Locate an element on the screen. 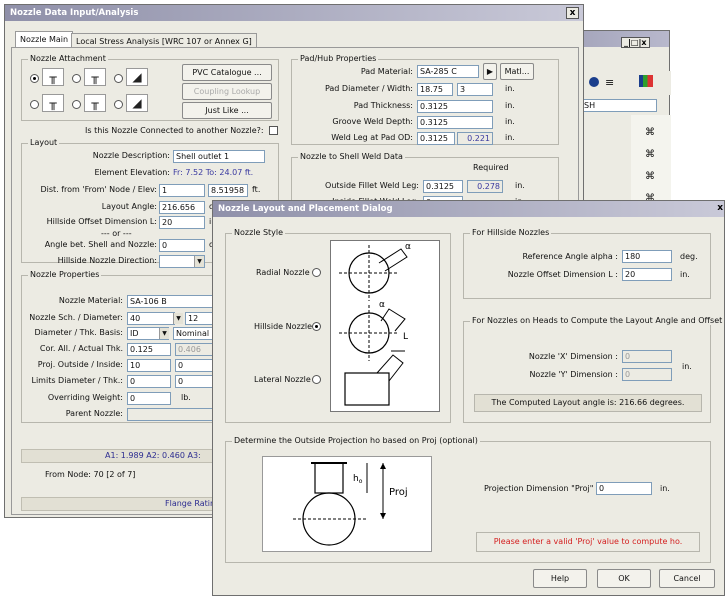  direction-select: ▼ is located at coordinates (182, 261).